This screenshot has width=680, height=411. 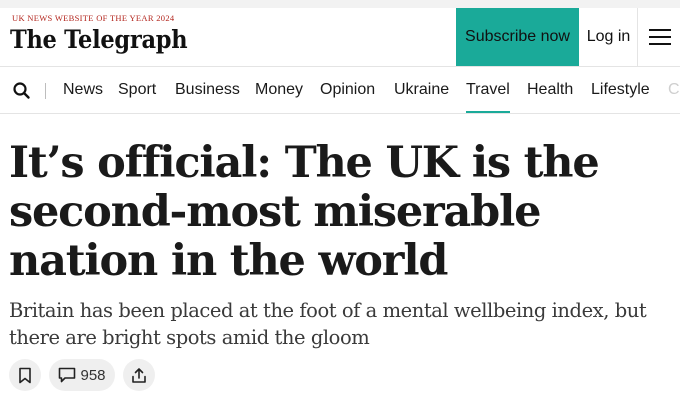 I want to click on nav-item-lifestyle: Lifestyle, so click(x=620, y=90).